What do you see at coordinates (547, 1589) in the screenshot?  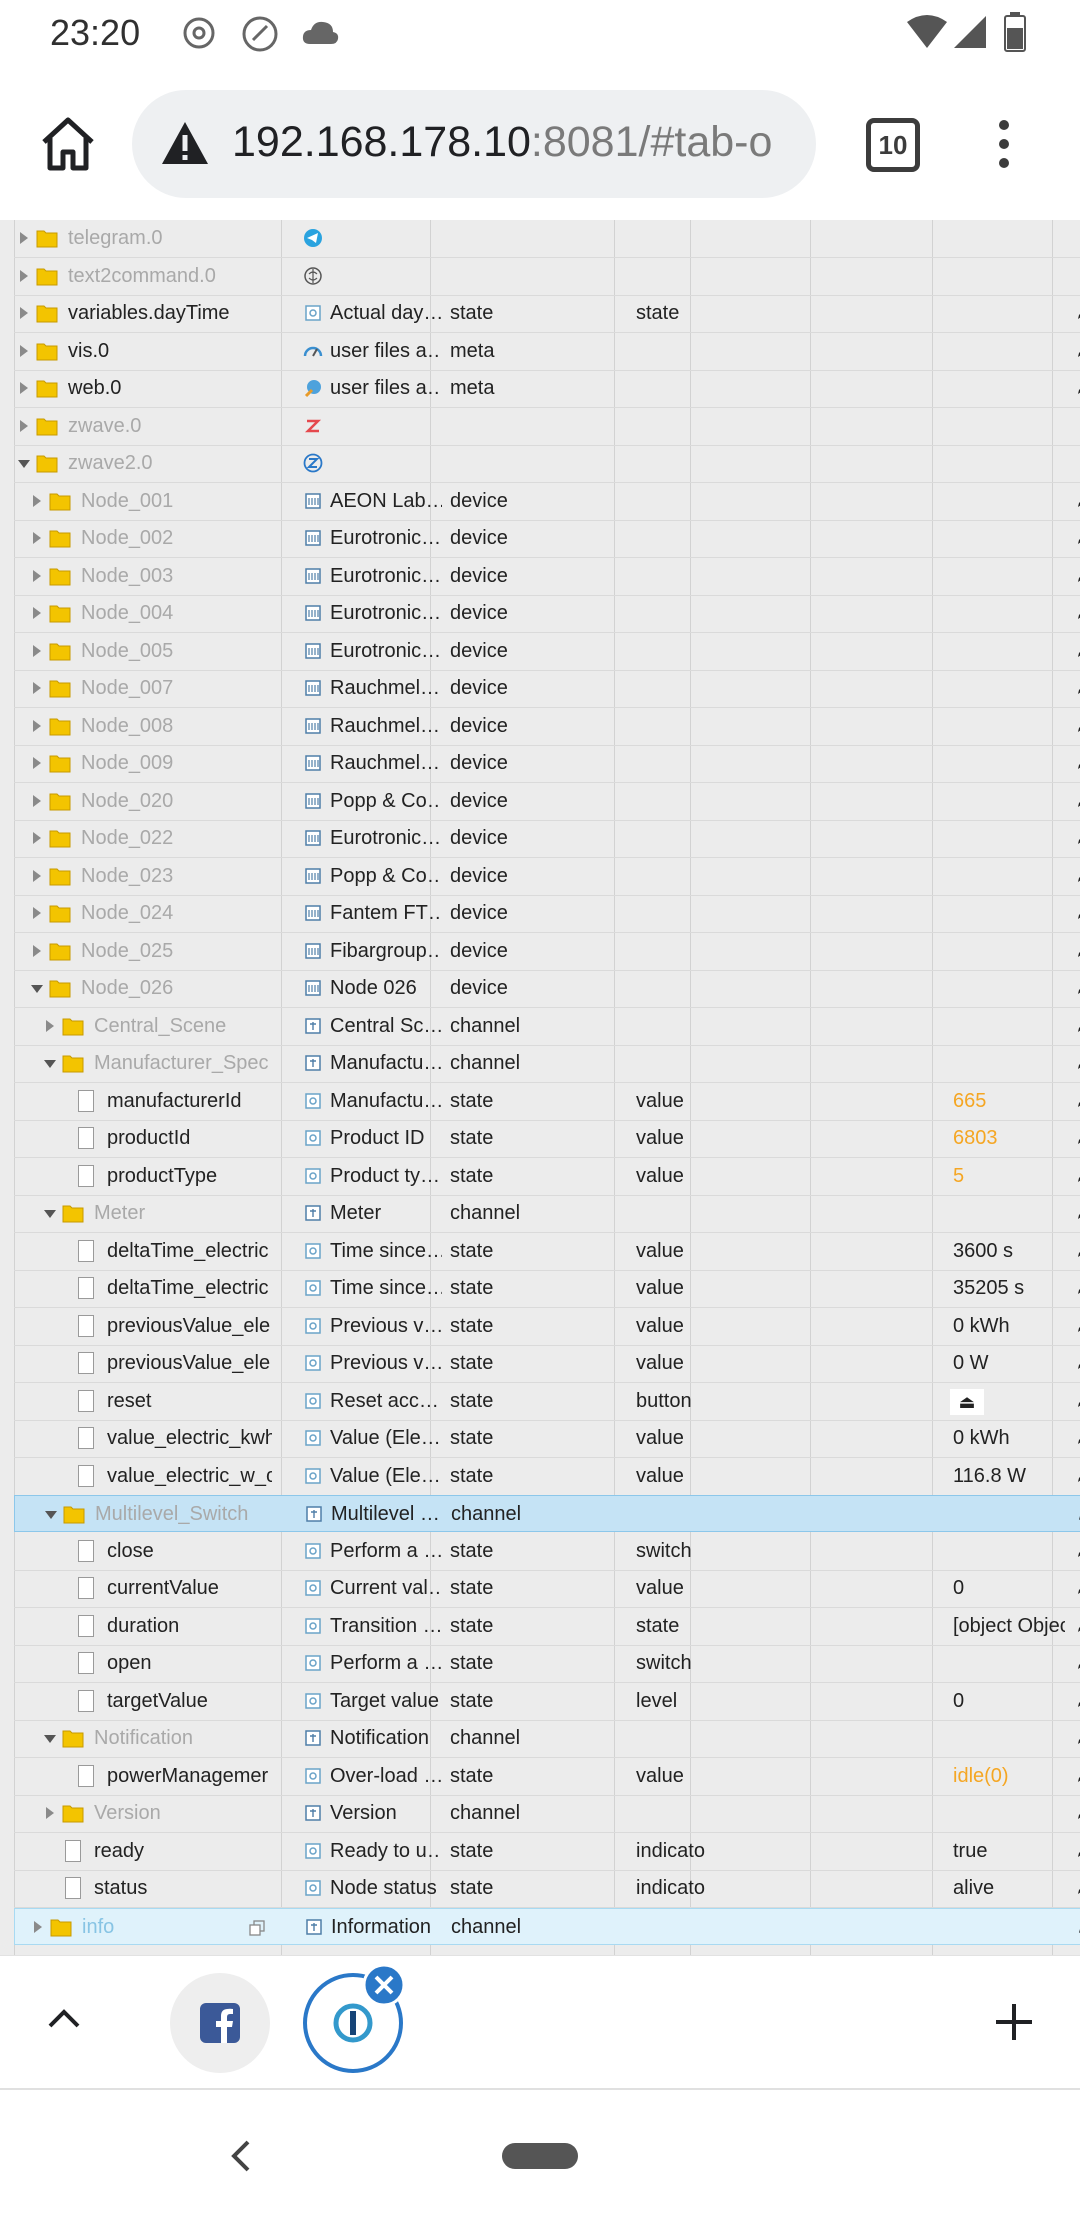 I see `tree-row: currentValue Current val… state value 0` at bounding box center [547, 1589].